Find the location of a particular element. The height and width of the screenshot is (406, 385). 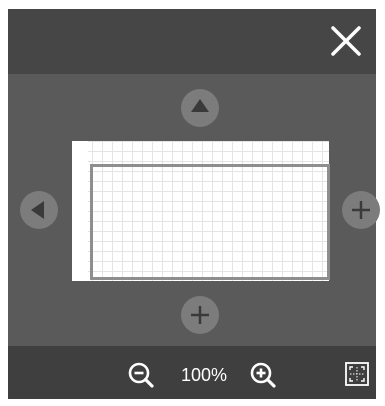

fit-to-screen-button is located at coordinates (357, 374).